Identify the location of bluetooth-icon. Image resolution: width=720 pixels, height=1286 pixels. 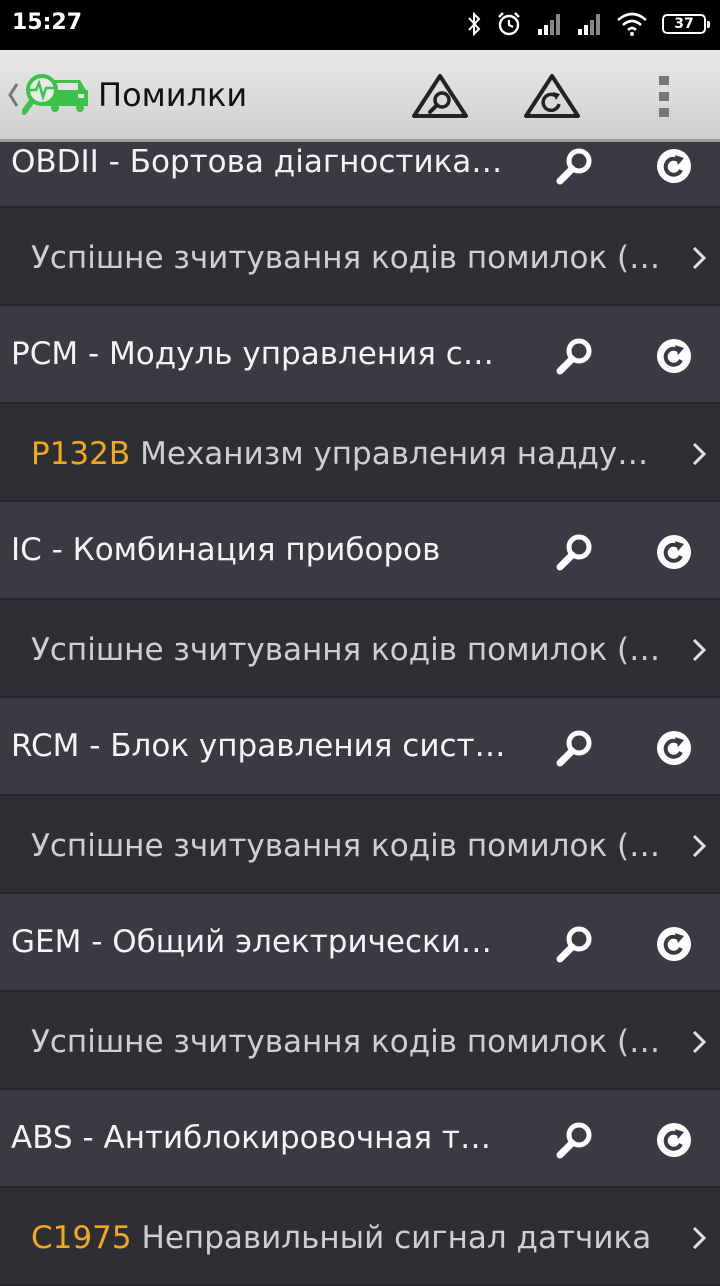
(474, 24).